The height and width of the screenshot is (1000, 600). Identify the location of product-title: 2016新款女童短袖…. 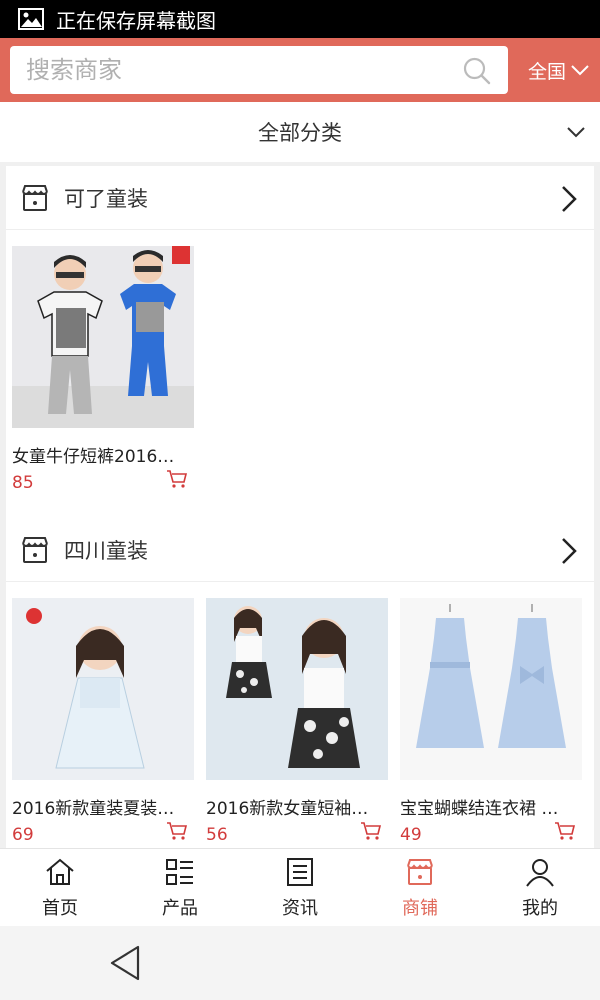
(287, 809).